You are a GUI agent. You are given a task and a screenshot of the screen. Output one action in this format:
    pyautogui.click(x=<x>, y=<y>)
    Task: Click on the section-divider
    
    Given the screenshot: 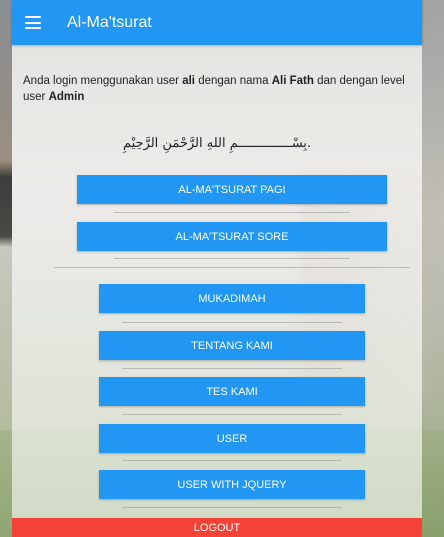 What is the action you would take?
    pyautogui.click(x=232, y=267)
    